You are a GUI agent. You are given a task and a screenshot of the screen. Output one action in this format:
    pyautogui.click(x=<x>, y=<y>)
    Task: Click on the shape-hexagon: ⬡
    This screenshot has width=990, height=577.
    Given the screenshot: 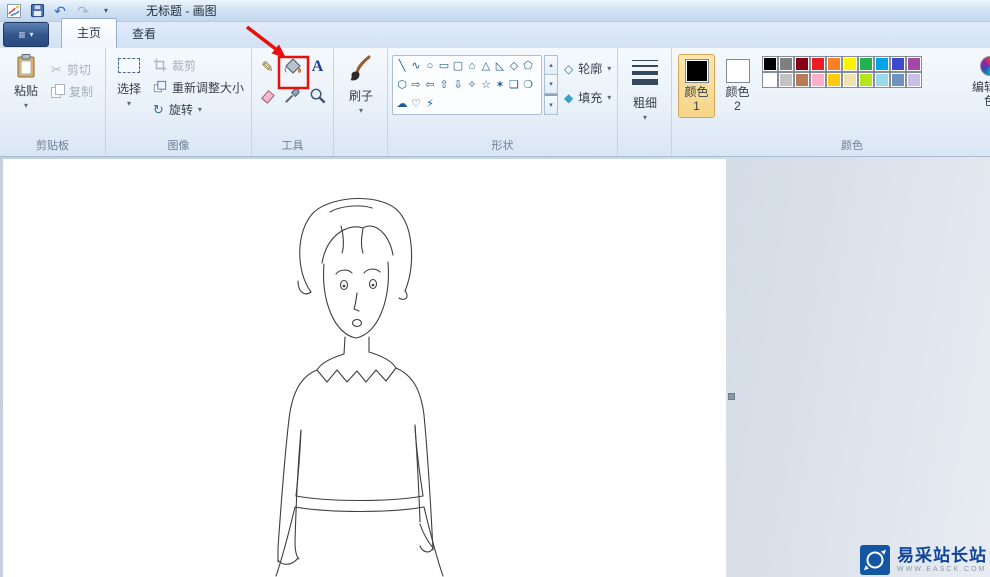 What is the action you would take?
    pyautogui.click(x=402, y=85)
    